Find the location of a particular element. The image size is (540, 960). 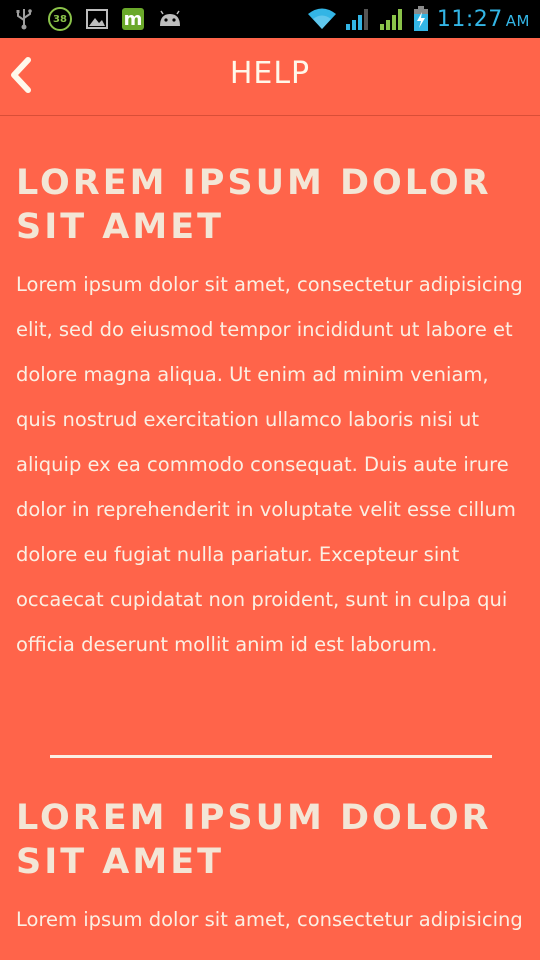

gallery-icon is located at coordinates (97, 19).